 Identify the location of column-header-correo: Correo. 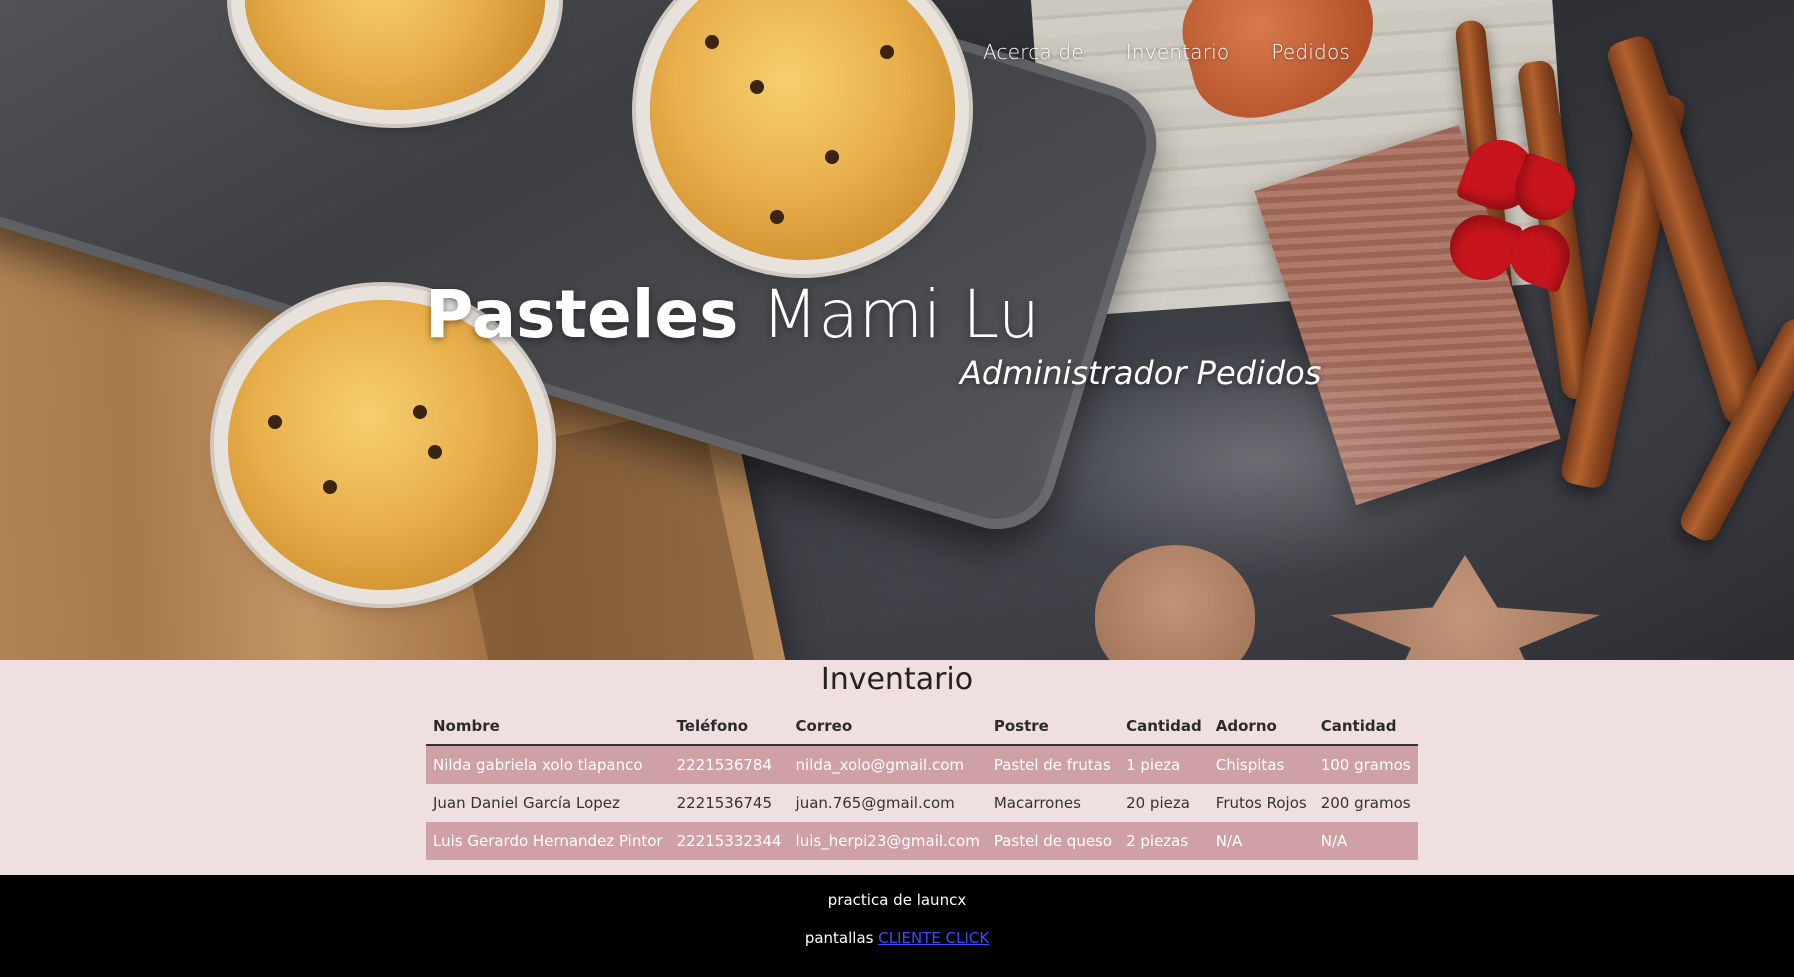
(887, 728).